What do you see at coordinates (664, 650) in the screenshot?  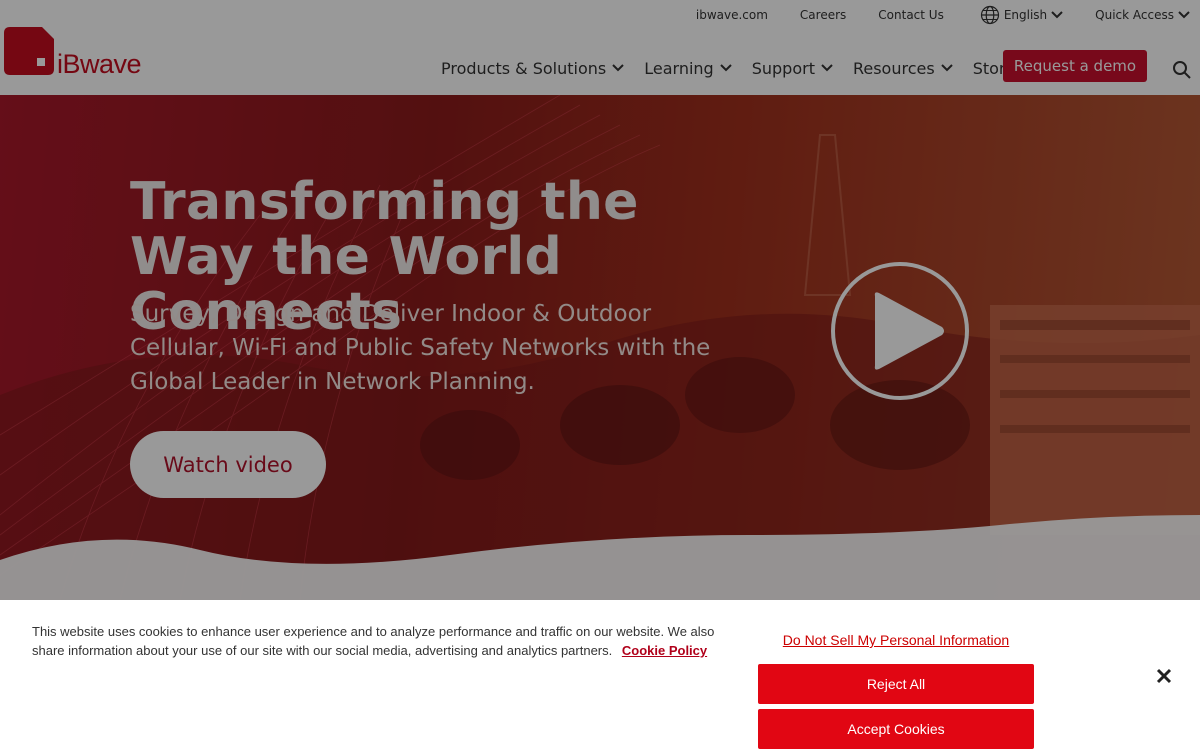 I see `cookie-policy-link: Cookie Policy` at bounding box center [664, 650].